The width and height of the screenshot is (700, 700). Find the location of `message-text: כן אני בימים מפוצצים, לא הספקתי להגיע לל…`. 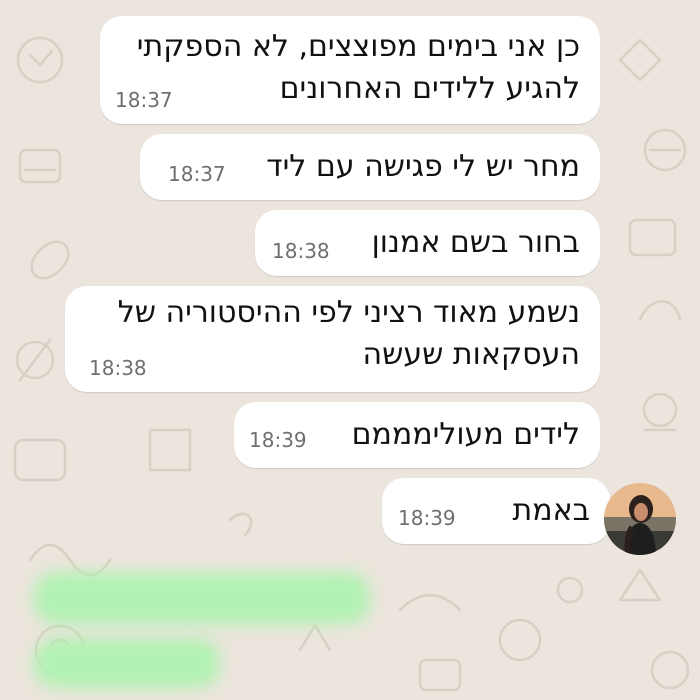

message-text: כן אני בימים מפוצצים, לא הספקתי להגיע לל… is located at coordinates (358, 68).